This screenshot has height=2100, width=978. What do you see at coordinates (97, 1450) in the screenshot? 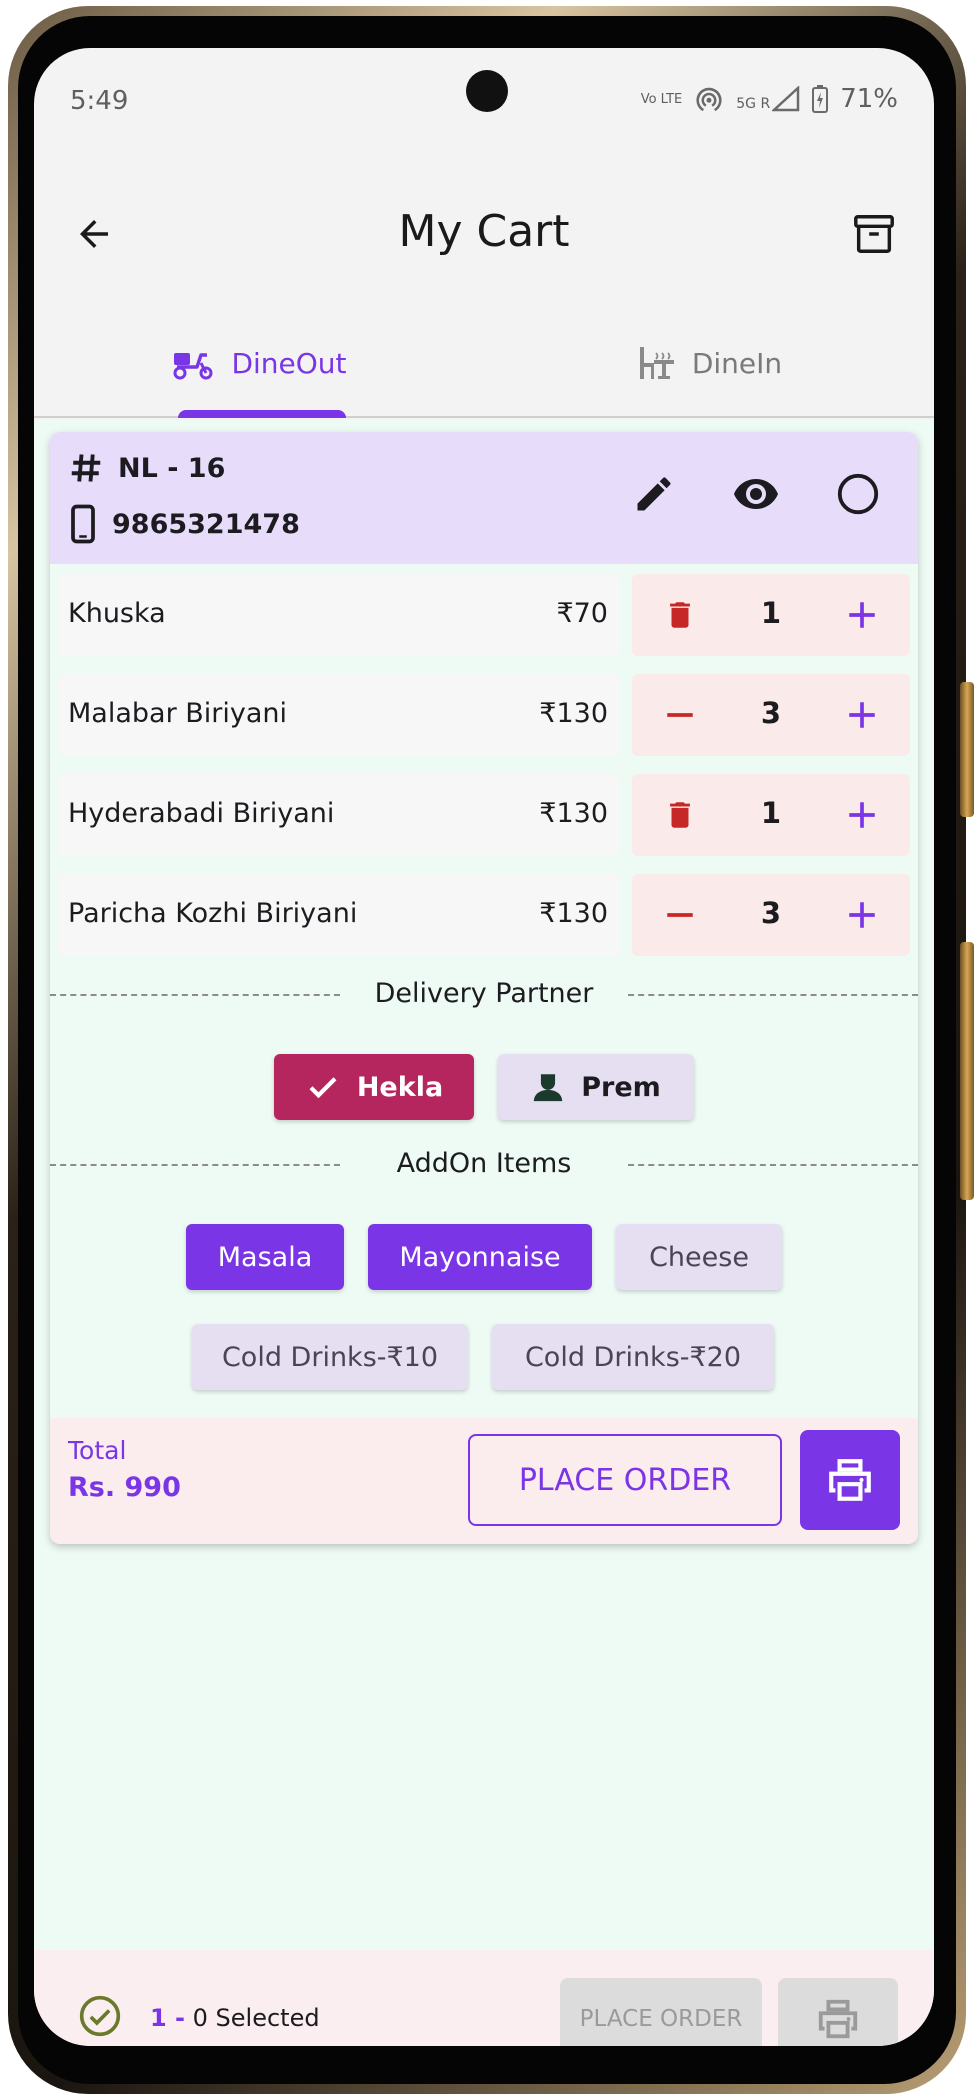
I see `total-label: Total` at bounding box center [97, 1450].